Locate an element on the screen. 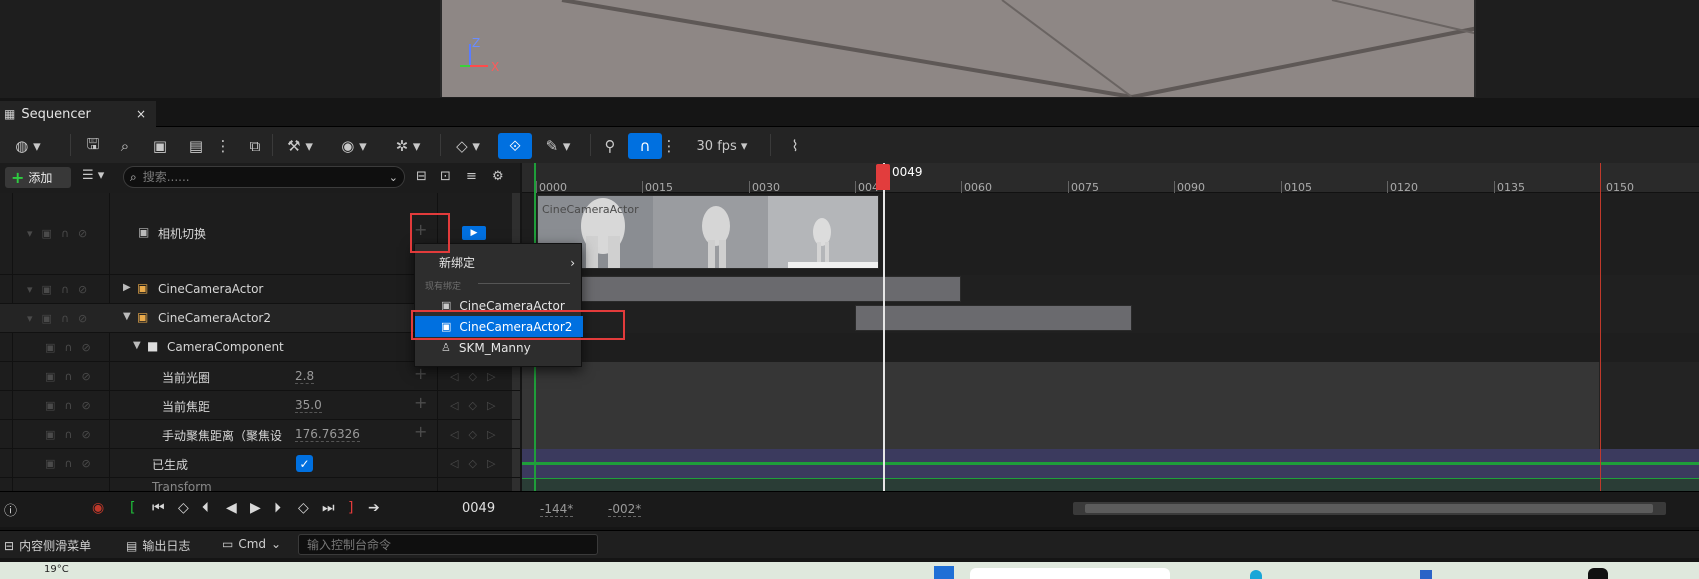 The image size is (1699, 579). view-range-end: -002* is located at coordinates (625, 509).